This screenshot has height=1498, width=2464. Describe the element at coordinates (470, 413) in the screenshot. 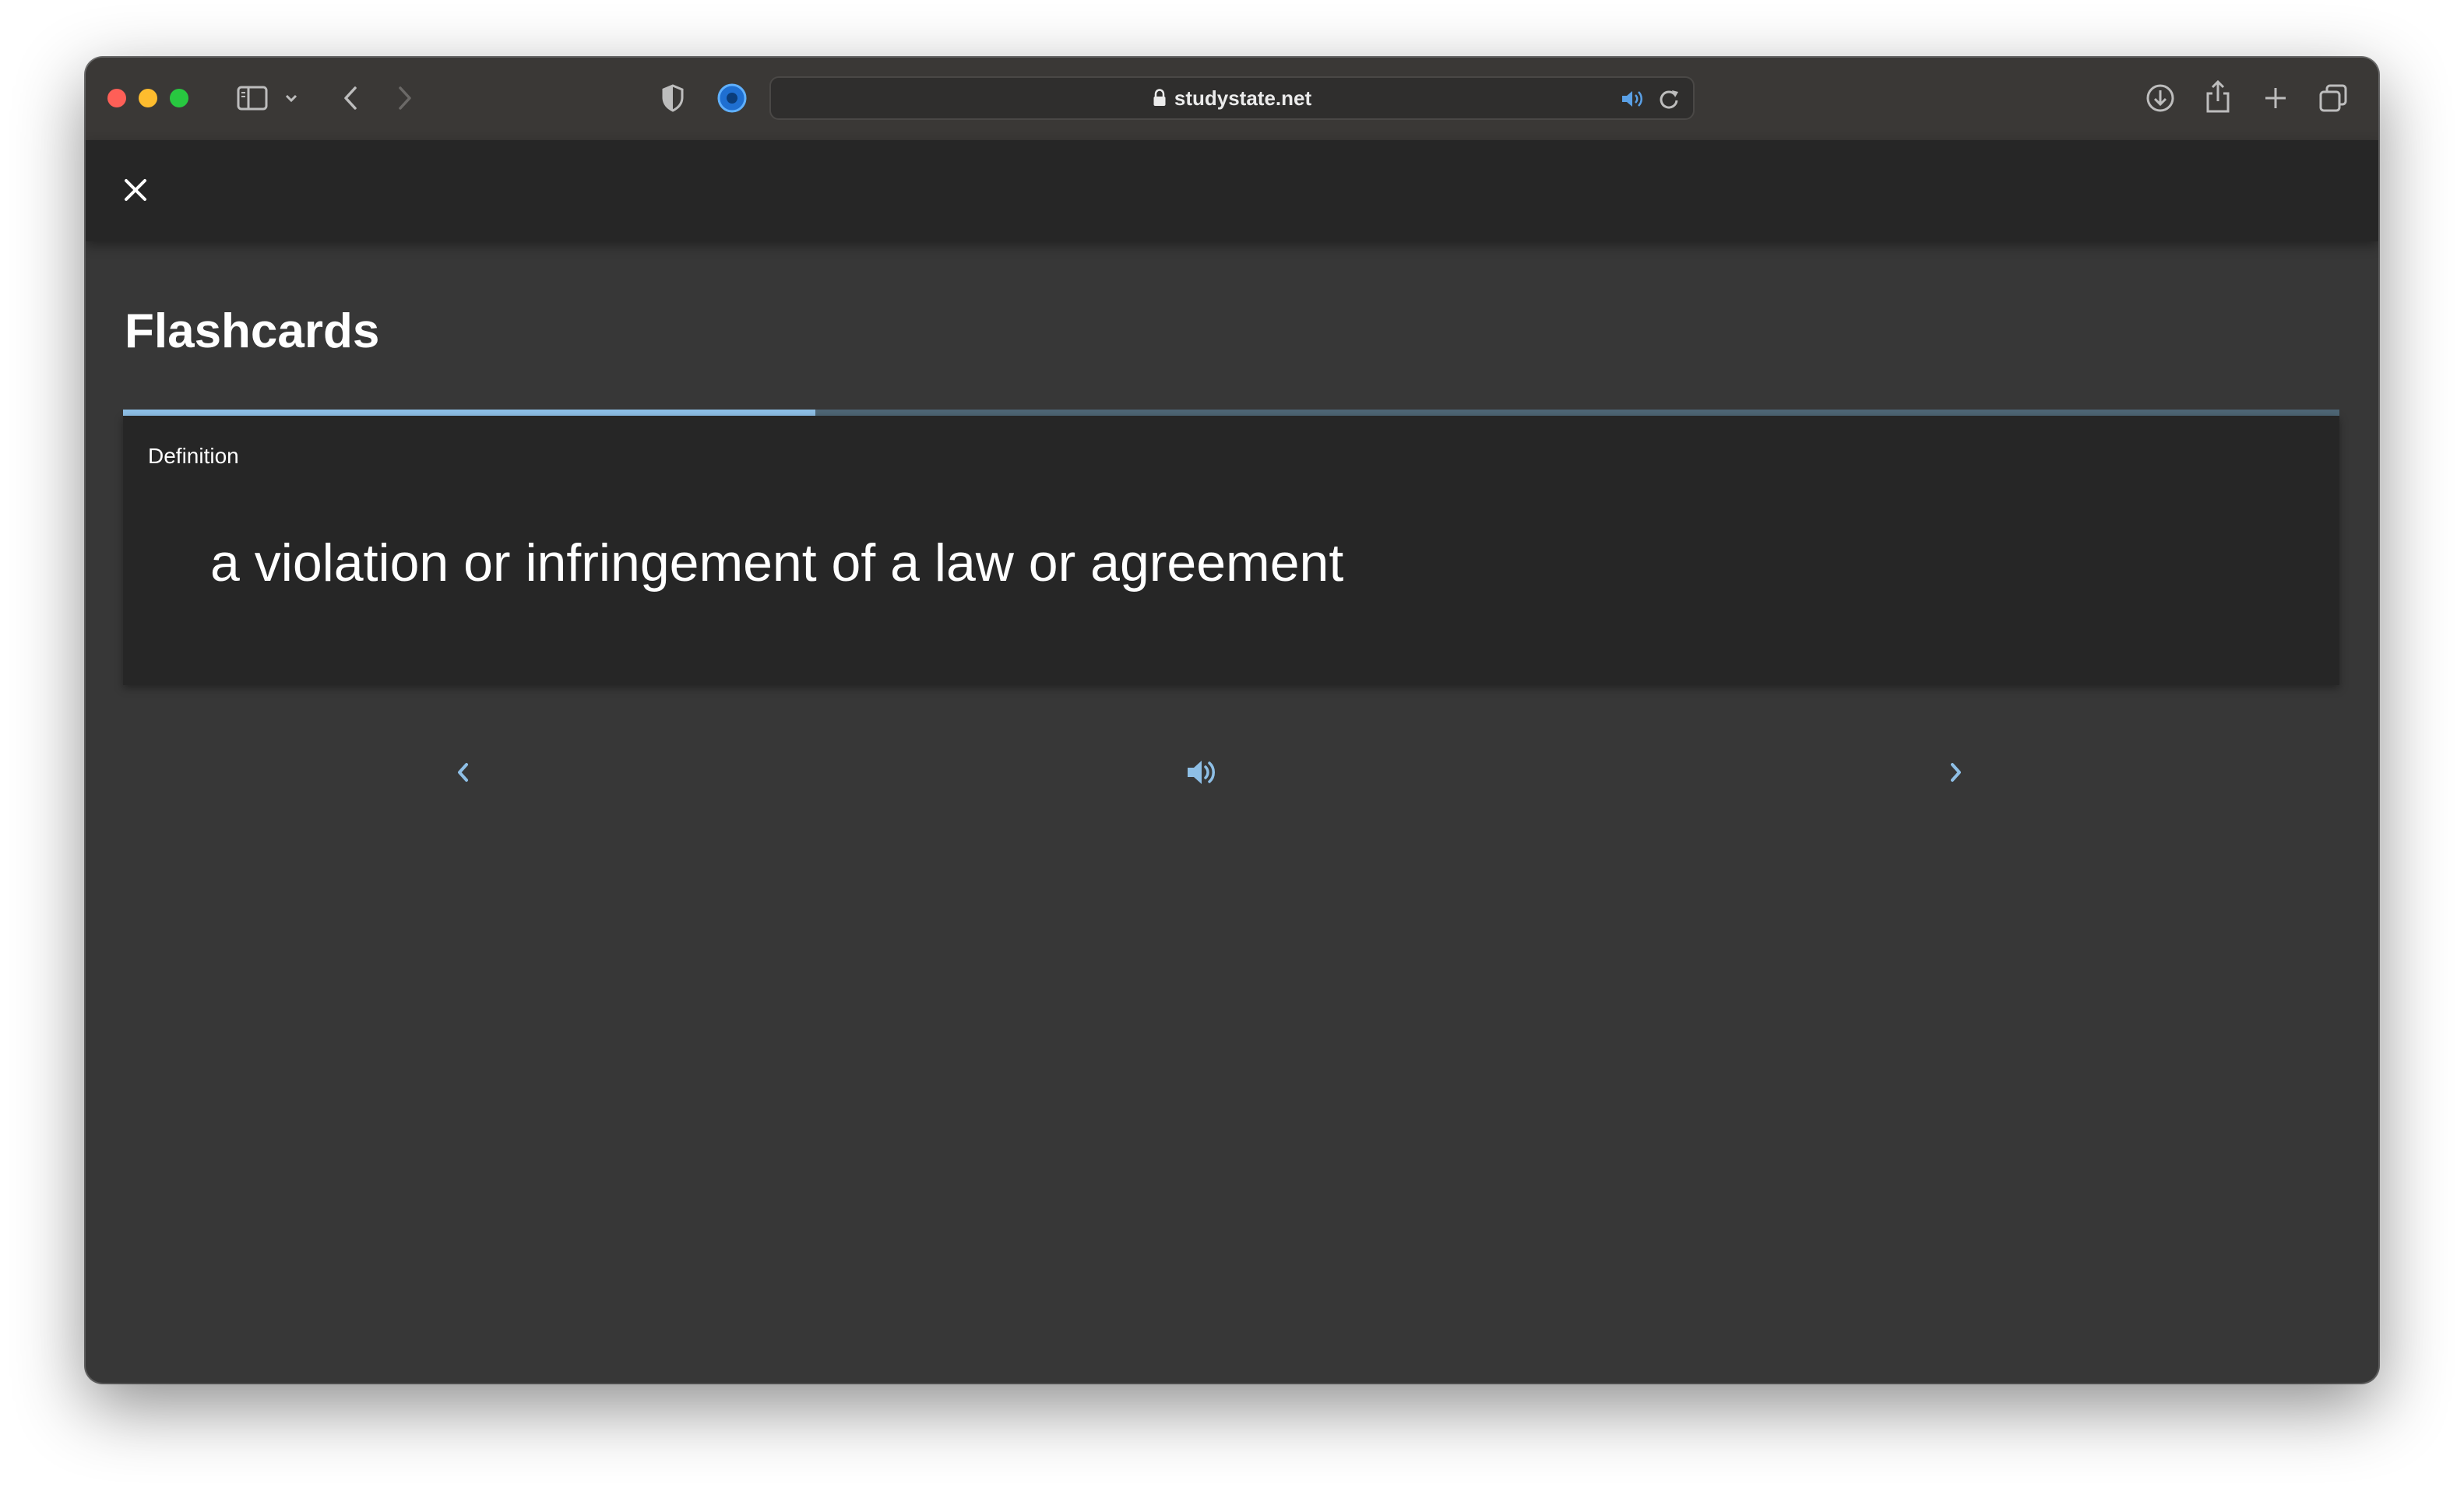

I see `progress-fill` at that location.